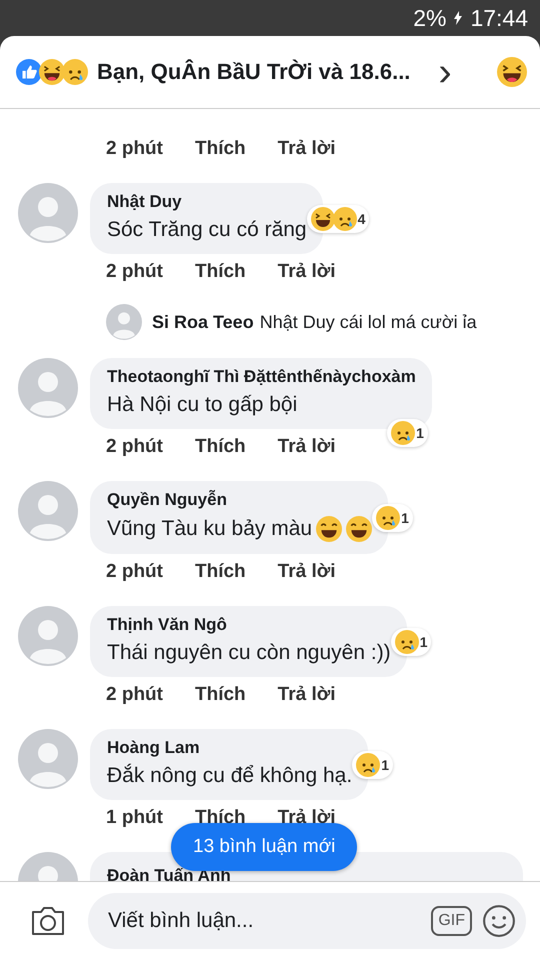  I want to click on camera-icon, so click(48, 921).